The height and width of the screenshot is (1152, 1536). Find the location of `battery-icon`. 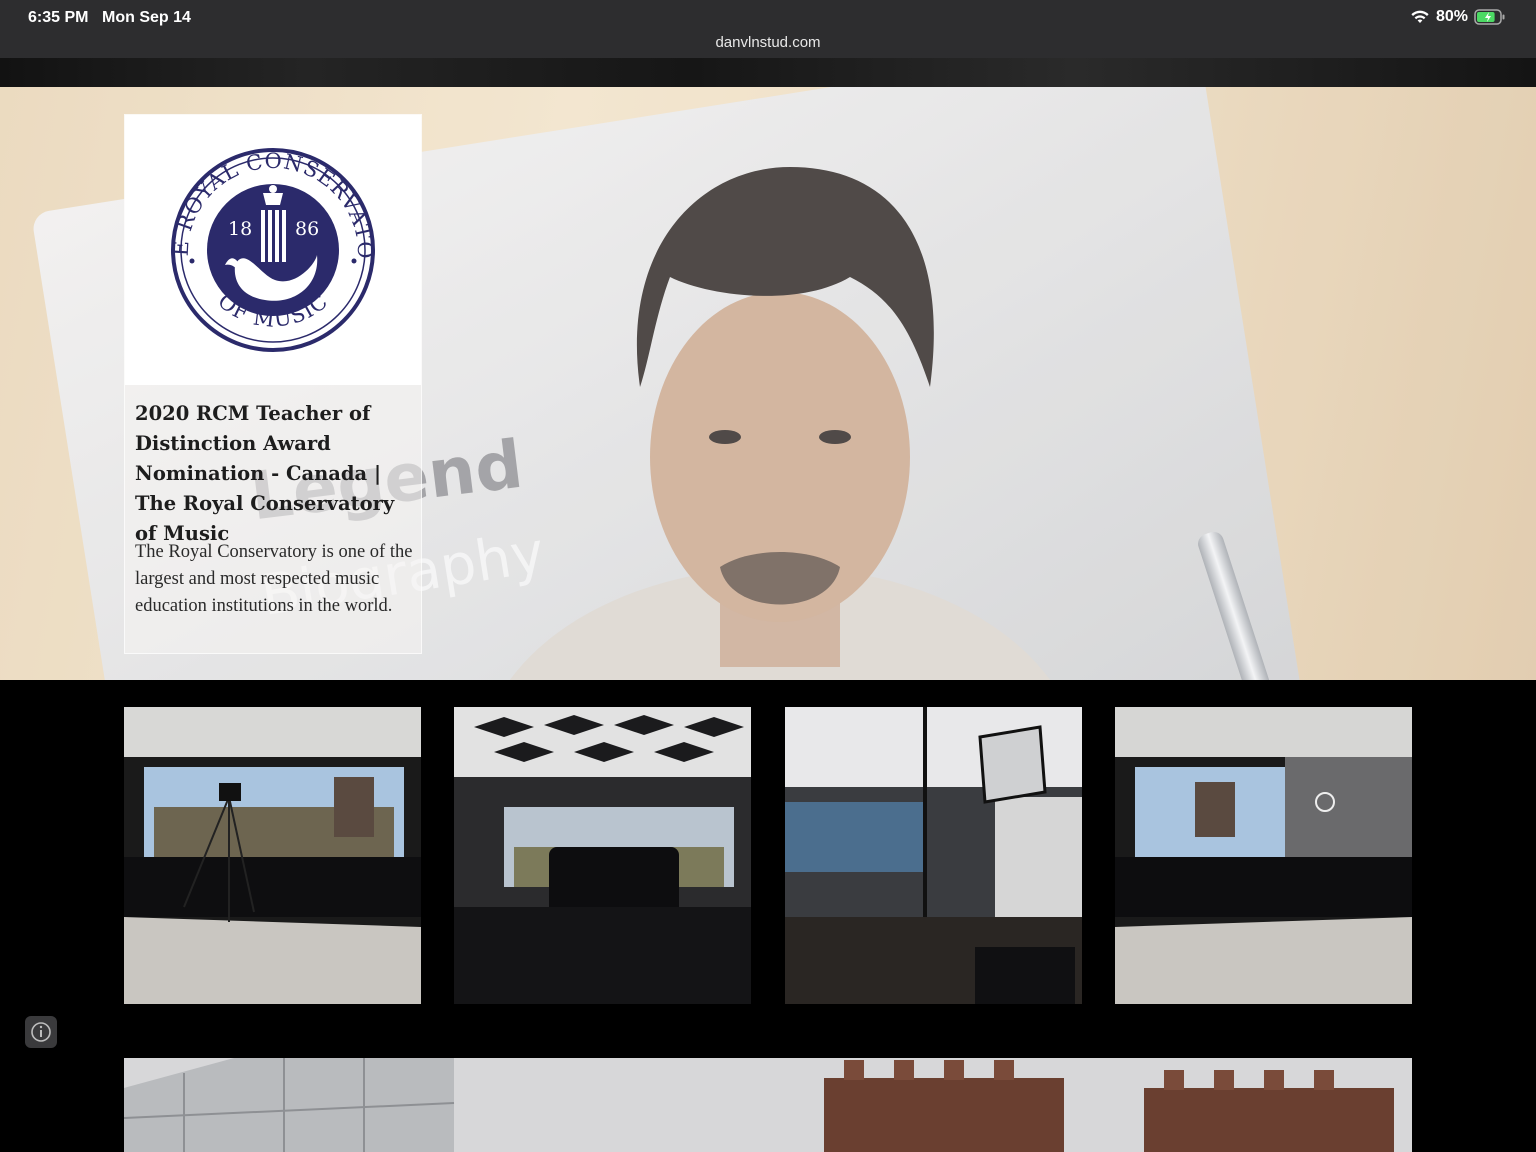

battery-icon is located at coordinates (1489, 17).